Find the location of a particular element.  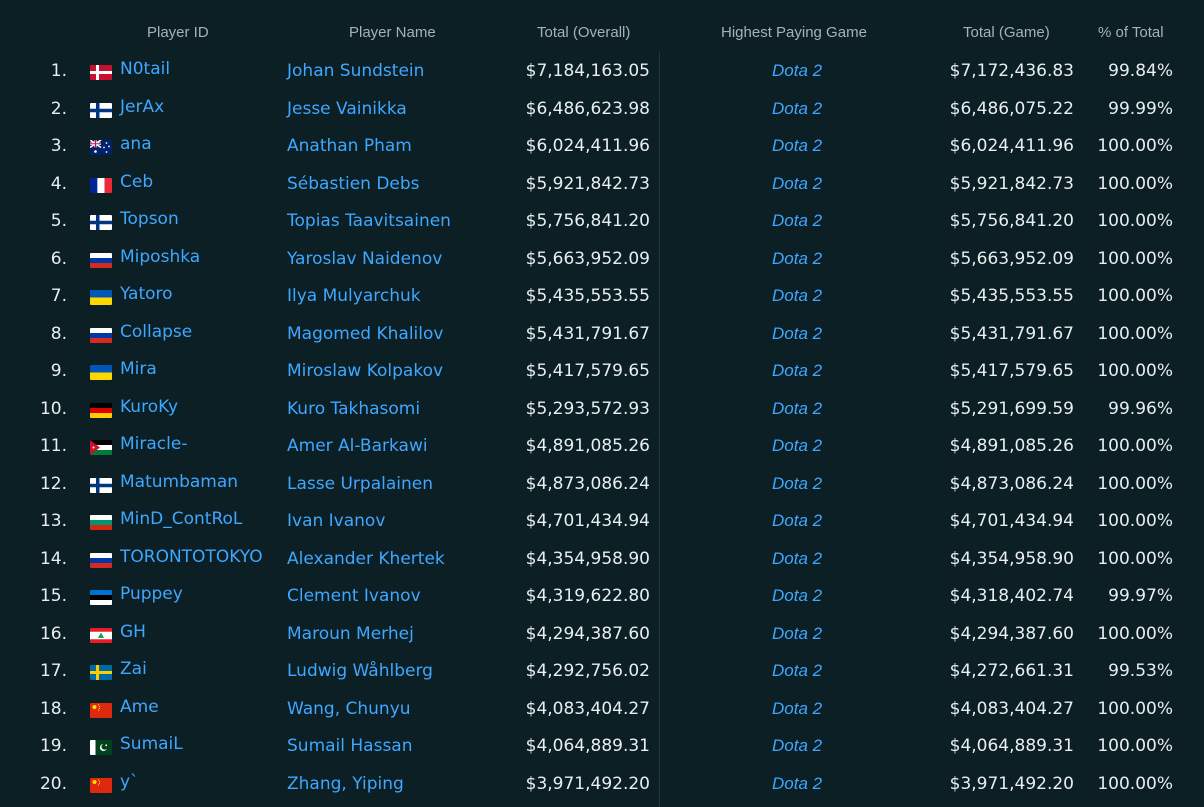

player-name-link: Magomed Khalilov is located at coordinates (365, 334).